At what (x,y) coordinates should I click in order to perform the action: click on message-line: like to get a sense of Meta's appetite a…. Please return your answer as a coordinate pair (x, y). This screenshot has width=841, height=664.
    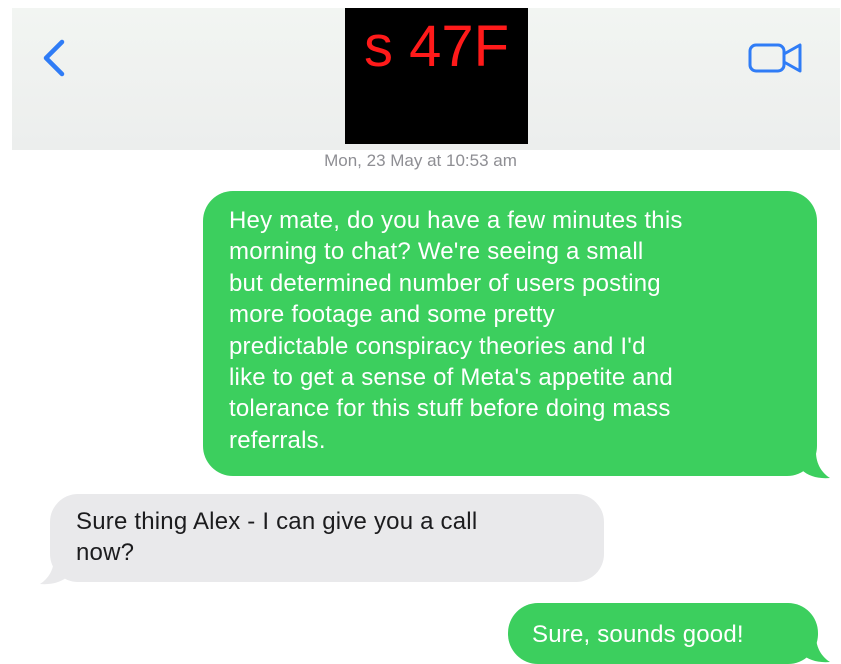
    Looking at the image, I should click on (451, 378).